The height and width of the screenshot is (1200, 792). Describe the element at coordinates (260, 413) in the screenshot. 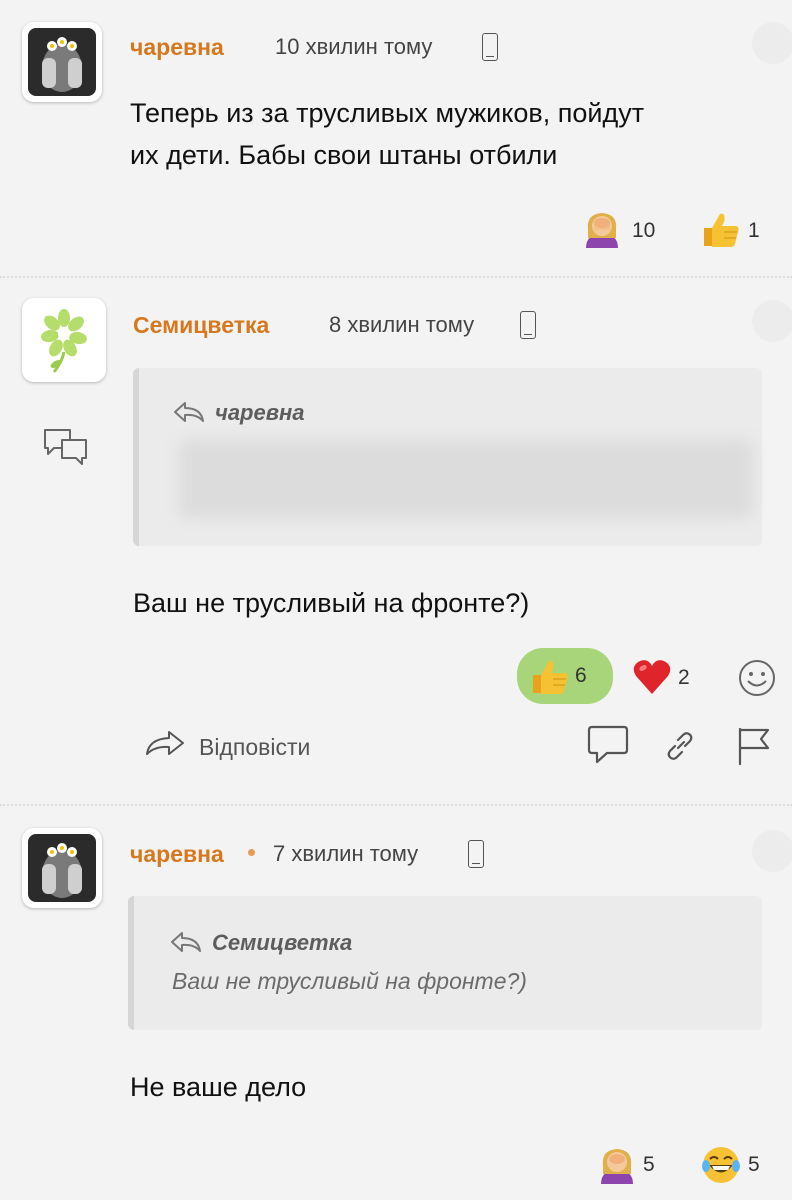

I see `quote-author: чаревна` at that location.